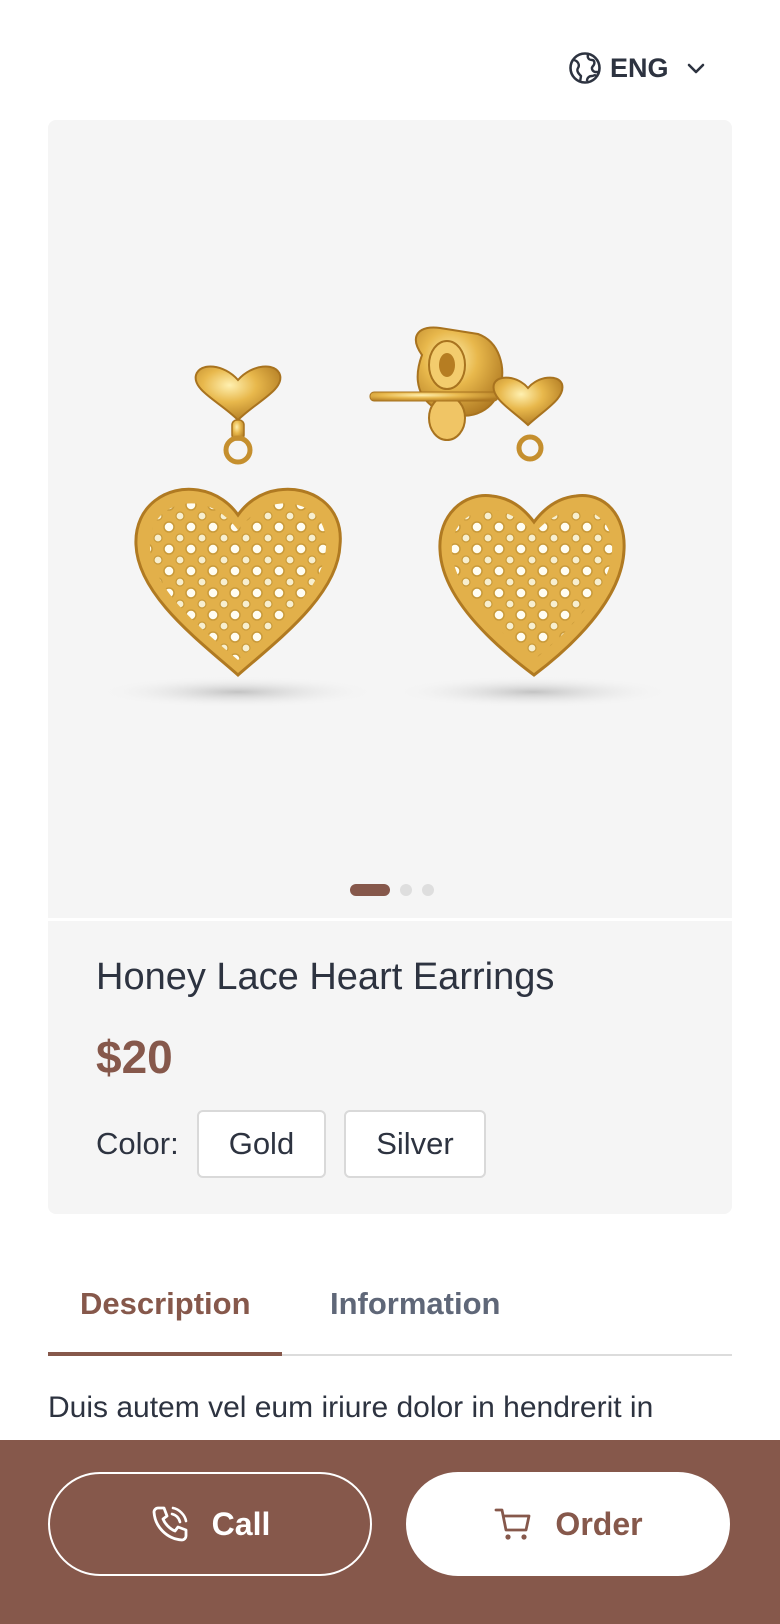 Image resolution: width=780 pixels, height=1624 pixels. What do you see at coordinates (170, 1524) in the screenshot?
I see `phone-icon` at bounding box center [170, 1524].